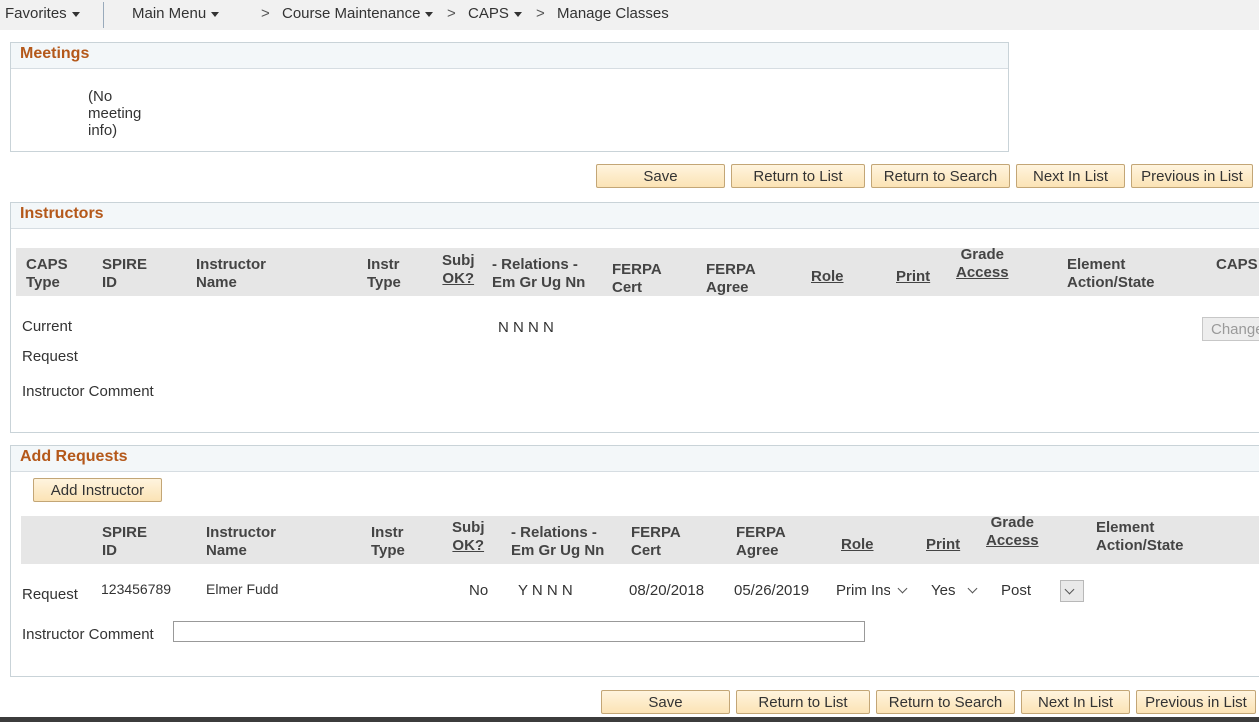 The height and width of the screenshot is (722, 1259). What do you see at coordinates (231, 273) in the screenshot?
I see `col-instructor-name: Instructor Name` at bounding box center [231, 273].